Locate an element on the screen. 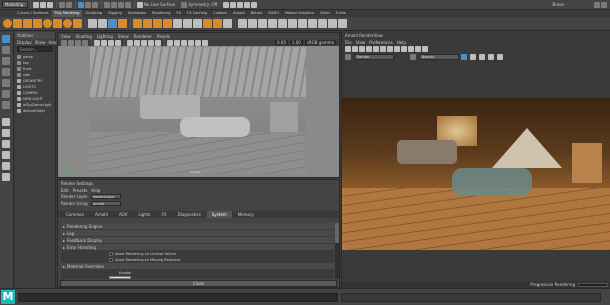 This screenshot has height=305, width=610. viewport-scene is located at coordinates (198, 110).